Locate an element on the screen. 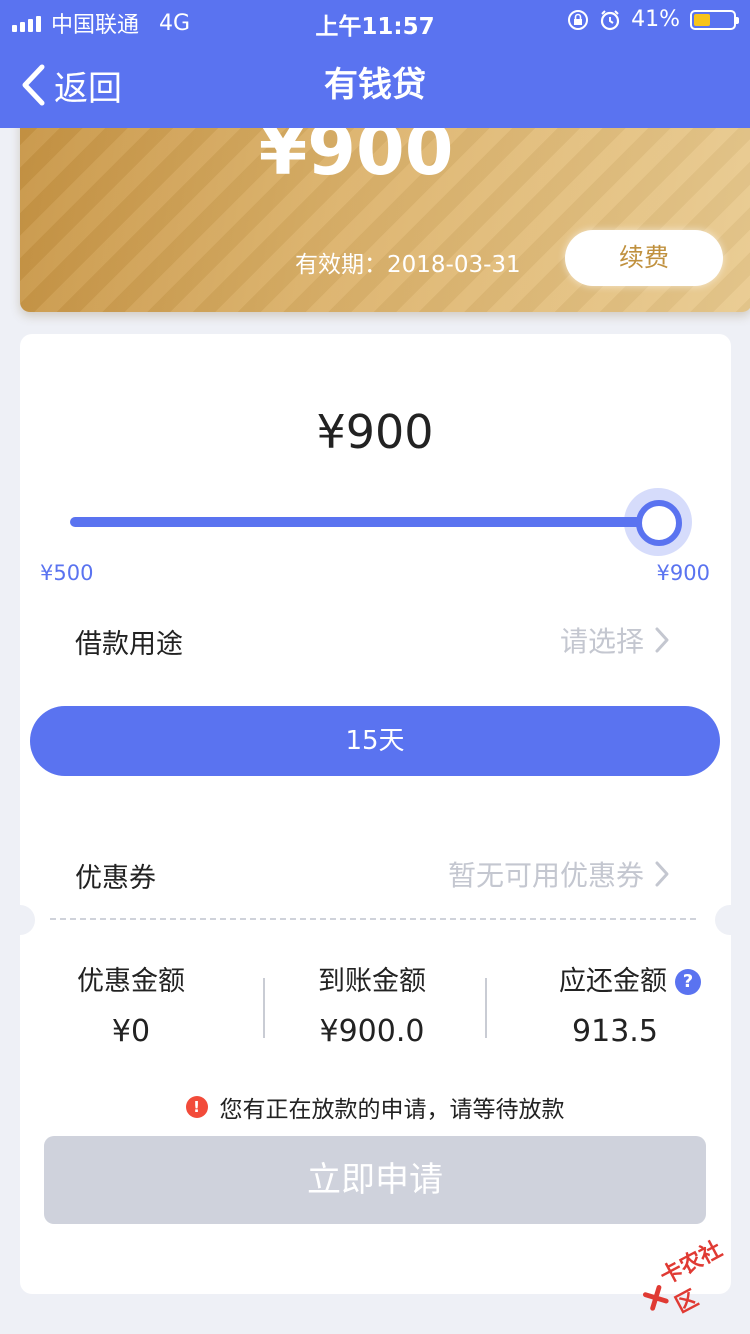 This screenshot has height=1334, width=750. discount-label: 优惠金额 is located at coordinates (131, 981).